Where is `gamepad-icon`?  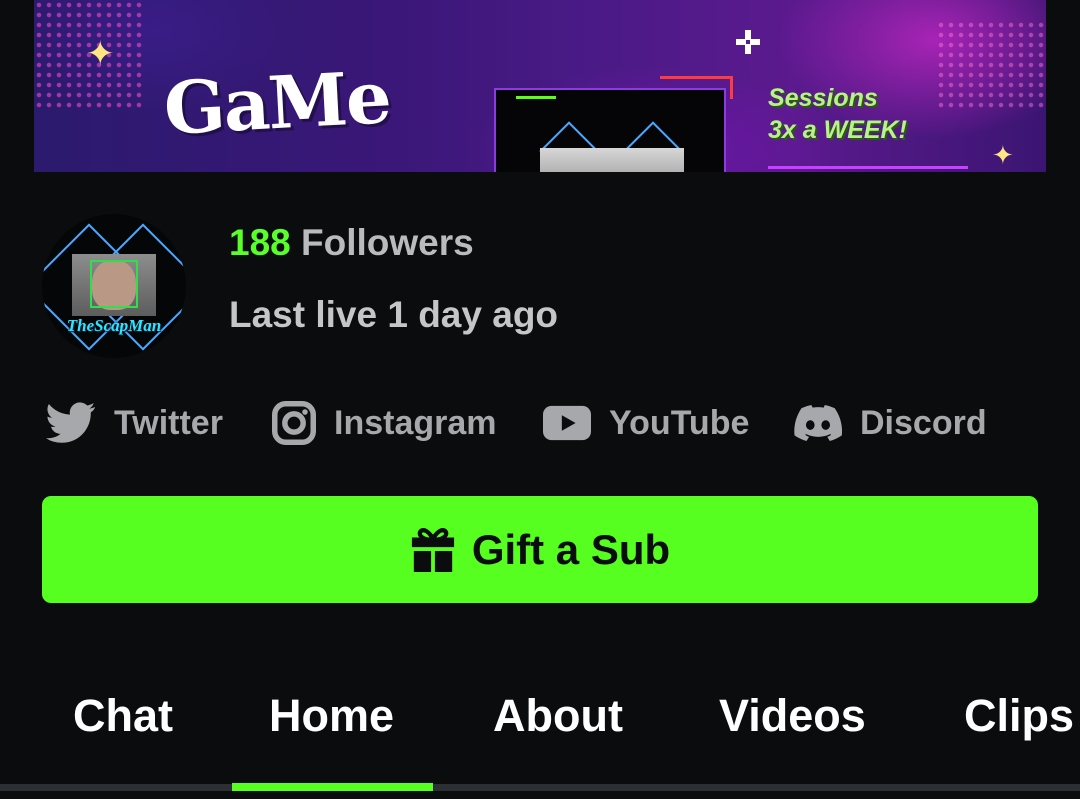 gamepad-icon is located at coordinates (748, 42).